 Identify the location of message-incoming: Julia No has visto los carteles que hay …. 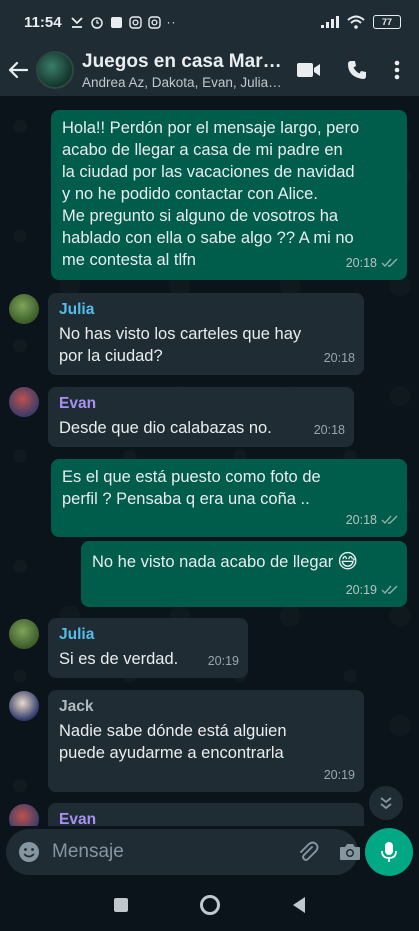
(206, 334).